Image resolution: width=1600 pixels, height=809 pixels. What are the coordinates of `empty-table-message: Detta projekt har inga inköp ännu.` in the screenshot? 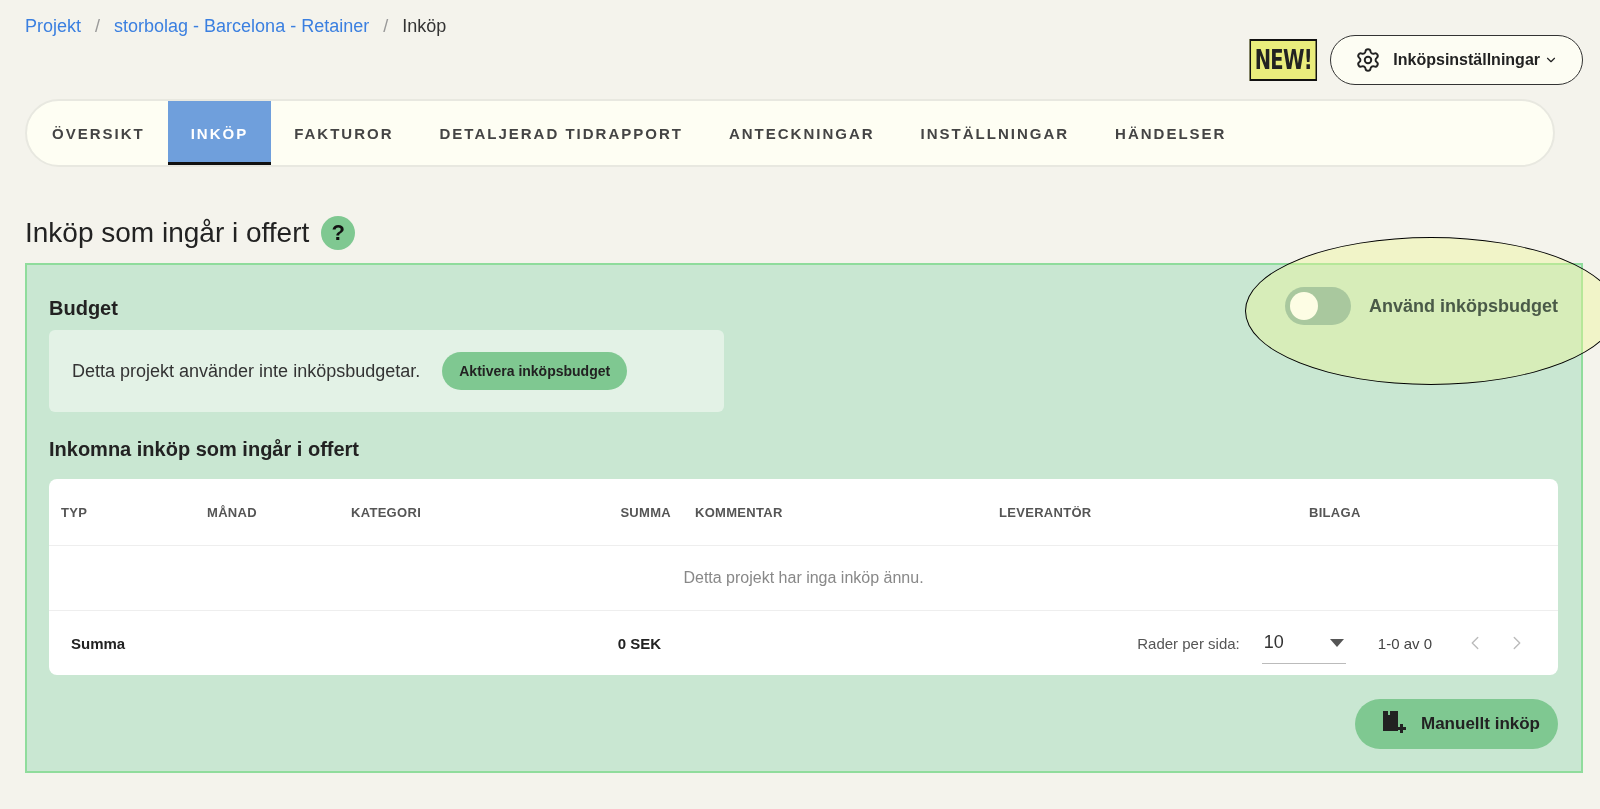 It's located at (803, 578).